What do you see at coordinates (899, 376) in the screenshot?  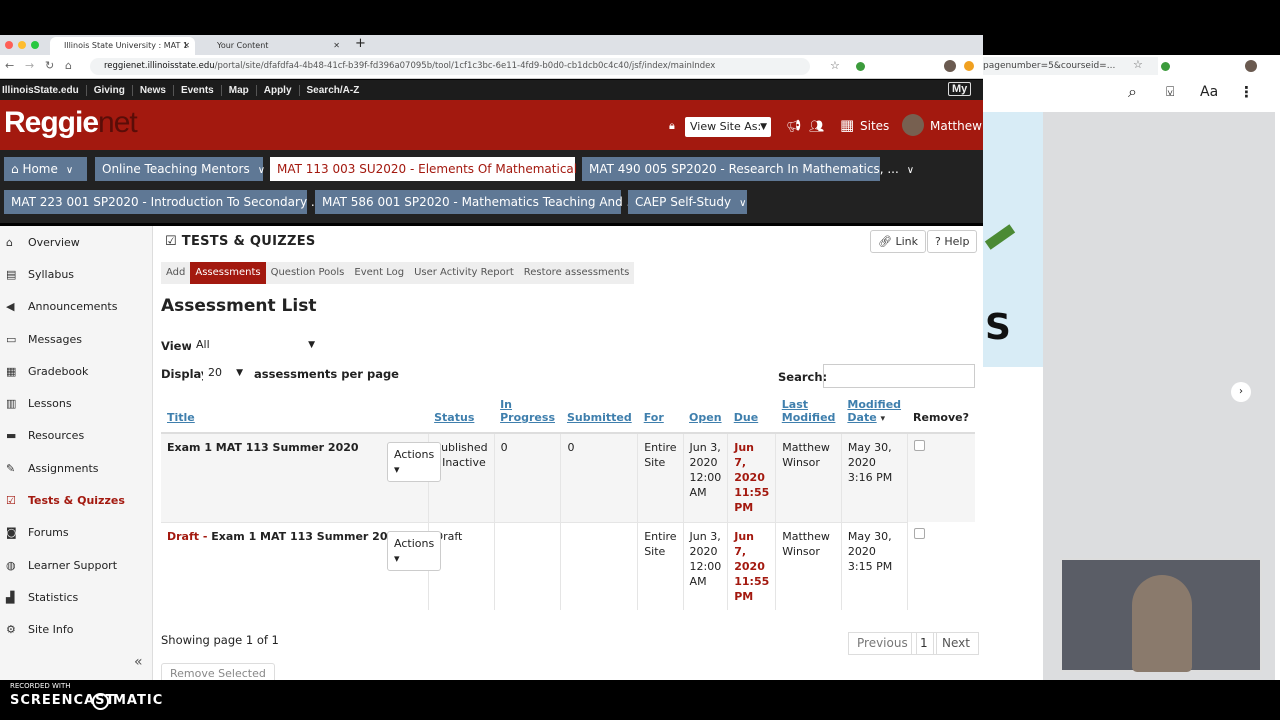 I see `search-input` at bounding box center [899, 376].